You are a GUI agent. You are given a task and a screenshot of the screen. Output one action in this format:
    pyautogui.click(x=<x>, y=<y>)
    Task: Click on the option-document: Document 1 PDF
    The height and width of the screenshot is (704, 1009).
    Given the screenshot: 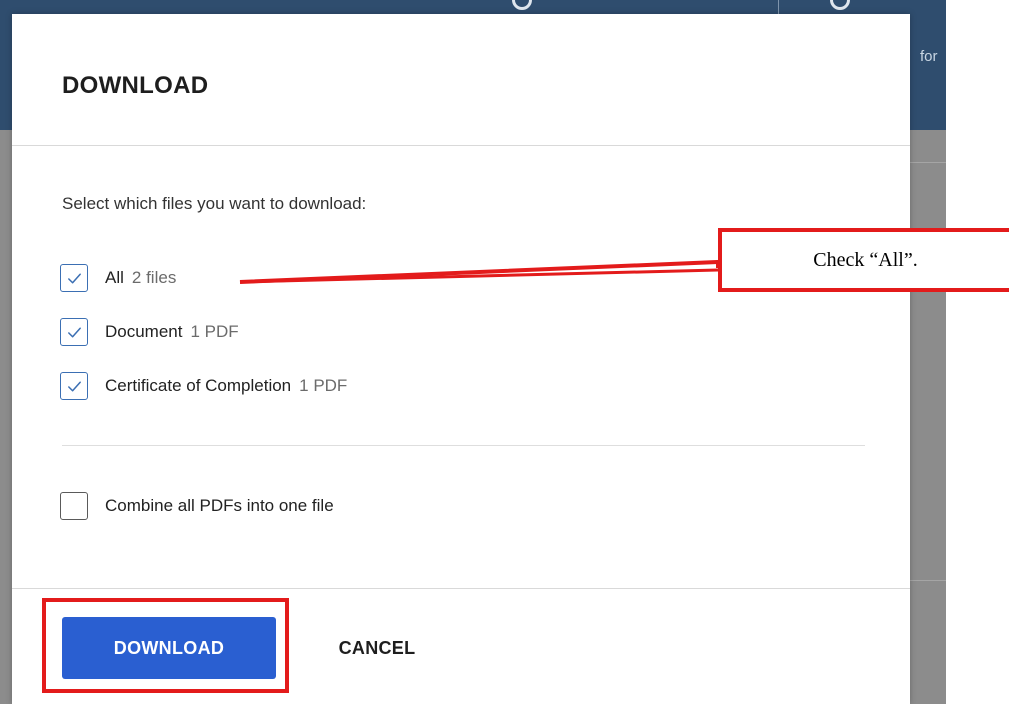 What is the action you would take?
    pyautogui.click(x=149, y=332)
    